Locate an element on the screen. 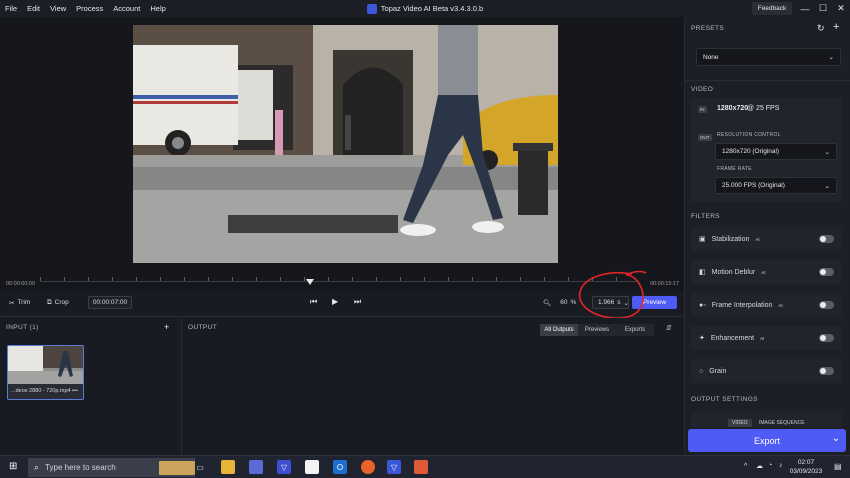 The height and width of the screenshot is (478, 850). frame-interpolation-toggle is located at coordinates (826, 305).